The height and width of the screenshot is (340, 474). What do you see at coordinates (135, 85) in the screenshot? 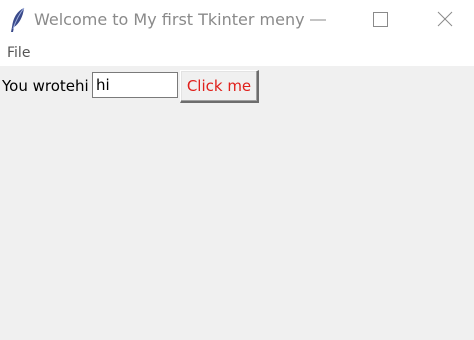
I see `text-entry` at bounding box center [135, 85].